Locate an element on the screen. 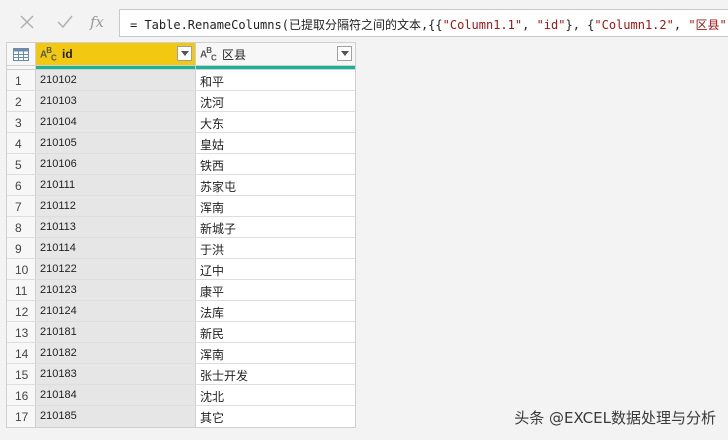 The height and width of the screenshot is (440, 728). cell-id: 210122 is located at coordinates (116, 269).